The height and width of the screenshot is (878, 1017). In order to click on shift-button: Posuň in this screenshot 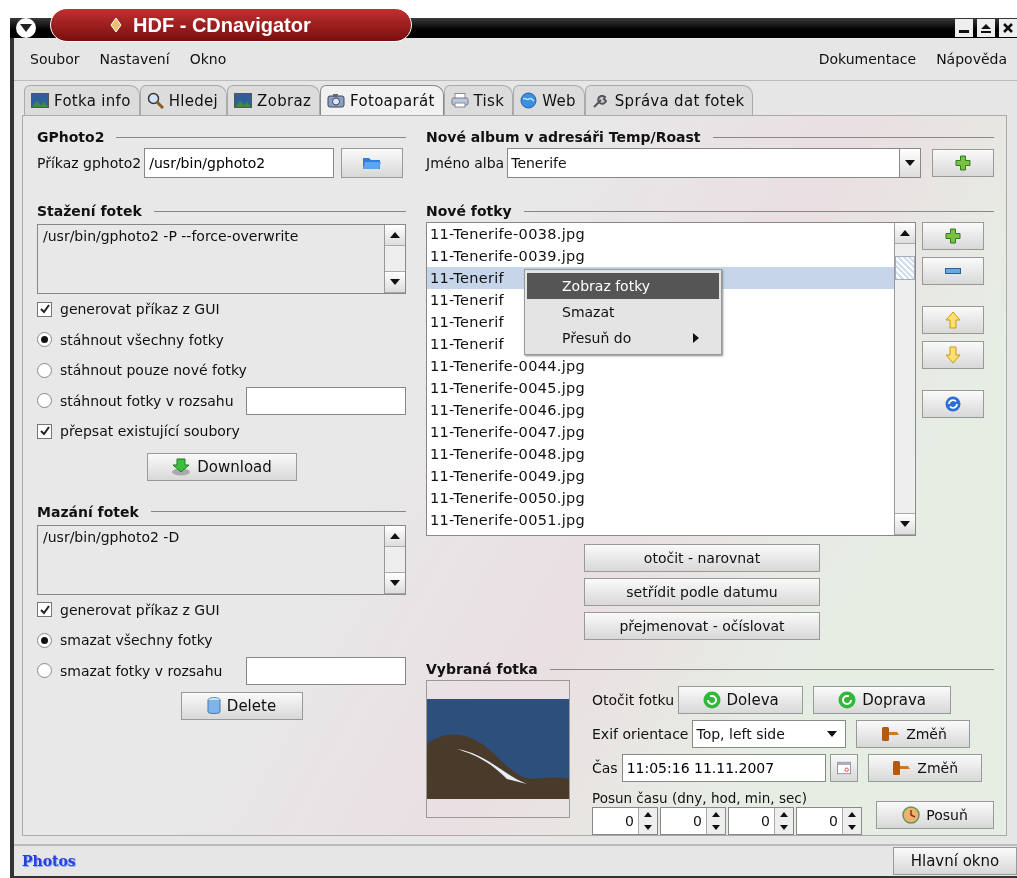, I will do `click(935, 815)`.